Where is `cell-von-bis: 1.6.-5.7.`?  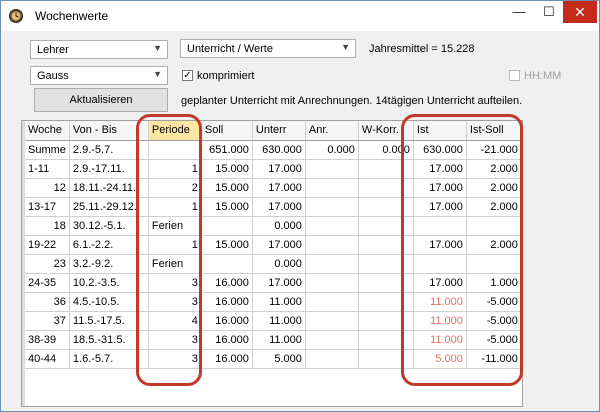 cell-von-bis: 1.6.-5.7. is located at coordinates (109, 359).